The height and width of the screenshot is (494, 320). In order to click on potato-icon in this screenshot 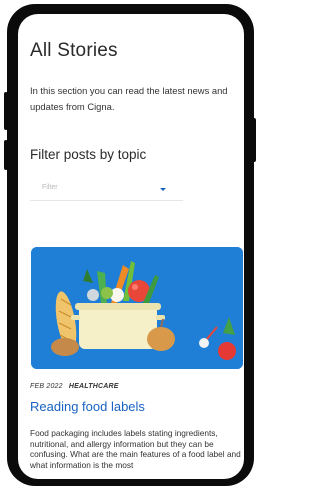, I will do `click(65, 347)`.